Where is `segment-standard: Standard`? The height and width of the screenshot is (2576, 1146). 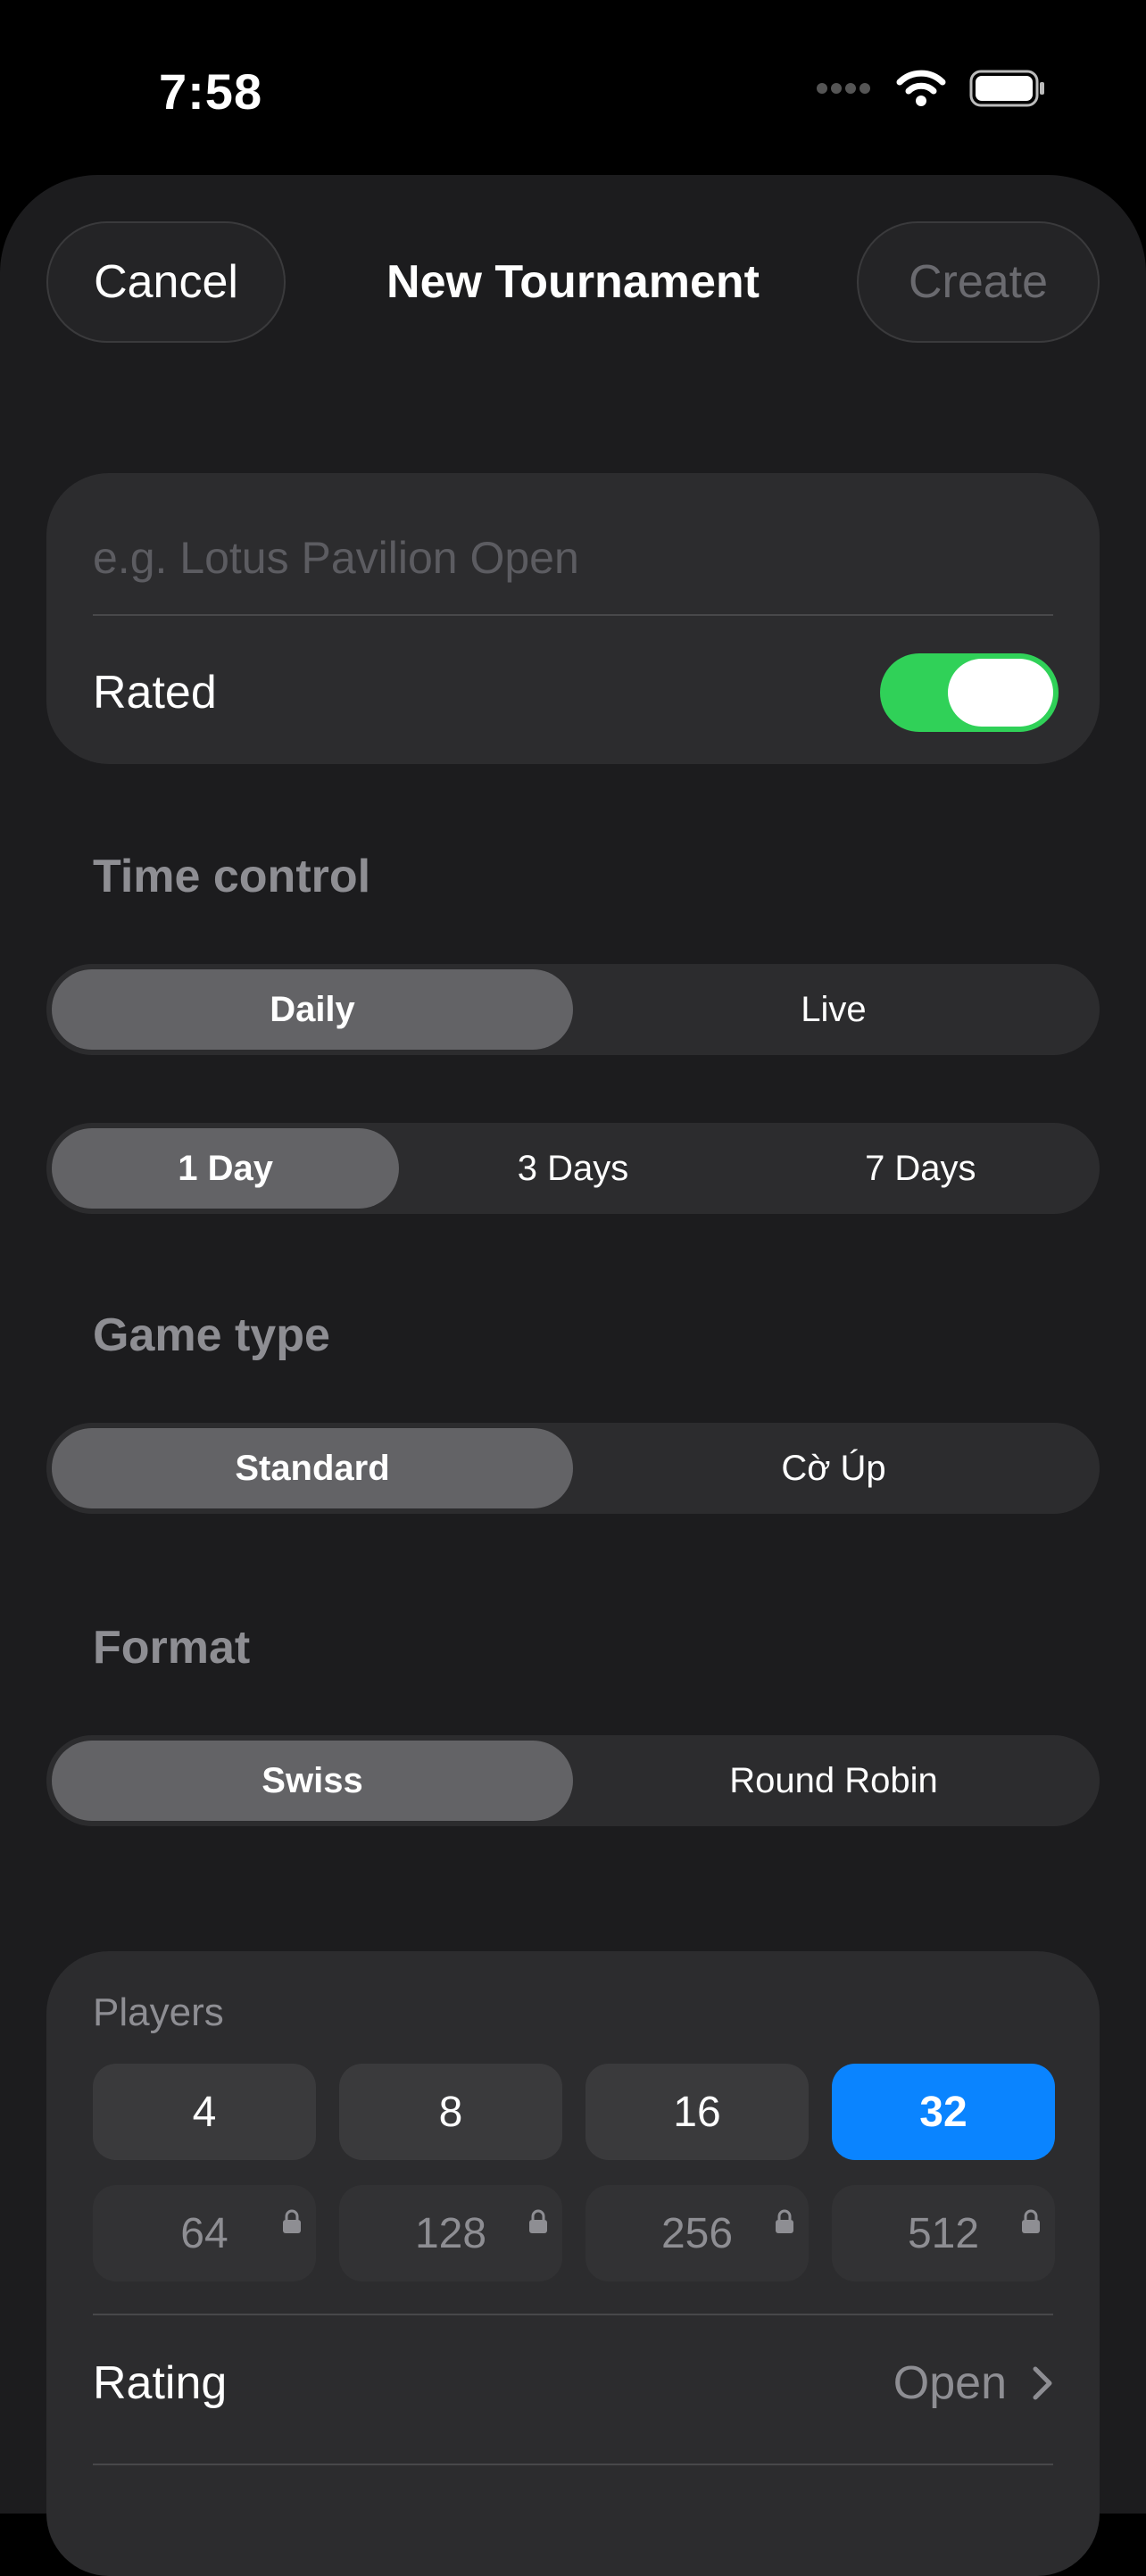
segment-standard: Standard is located at coordinates (312, 1468).